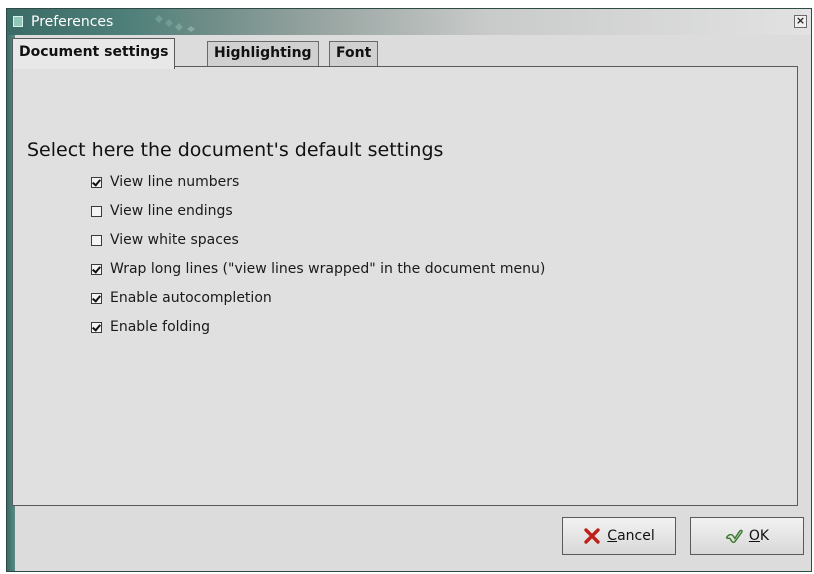 This screenshot has width=814, height=574. What do you see at coordinates (408, 534) in the screenshot?
I see `dialog-button-bar: Cancel OK` at bounding box center [408, 534].